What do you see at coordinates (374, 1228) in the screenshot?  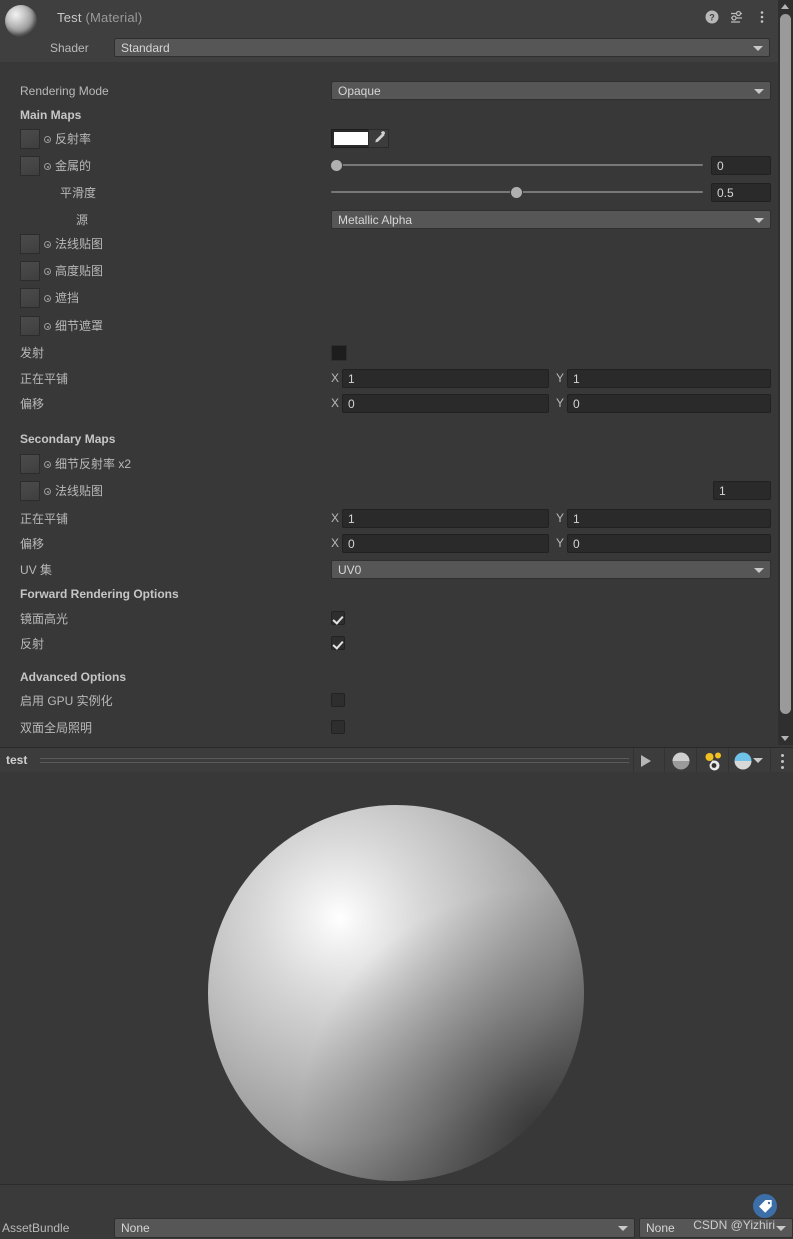 I see `assetbundle-dropdown: None` at bounding box center [374, 1228].